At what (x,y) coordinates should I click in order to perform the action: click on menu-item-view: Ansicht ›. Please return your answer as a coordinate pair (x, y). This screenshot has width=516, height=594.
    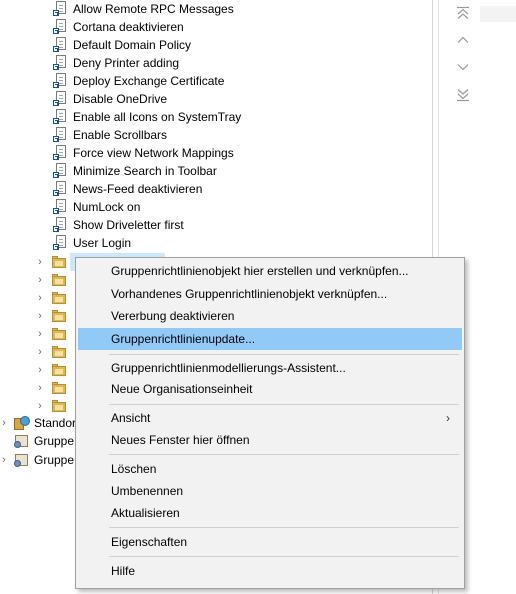
    Looking at the image, I should click on (270, 418).